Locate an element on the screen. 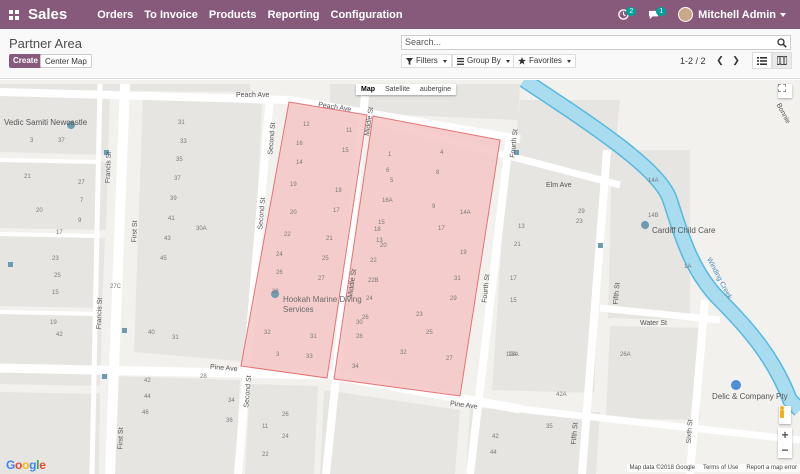  house-number: 44 is located at coordinates (147, 397).